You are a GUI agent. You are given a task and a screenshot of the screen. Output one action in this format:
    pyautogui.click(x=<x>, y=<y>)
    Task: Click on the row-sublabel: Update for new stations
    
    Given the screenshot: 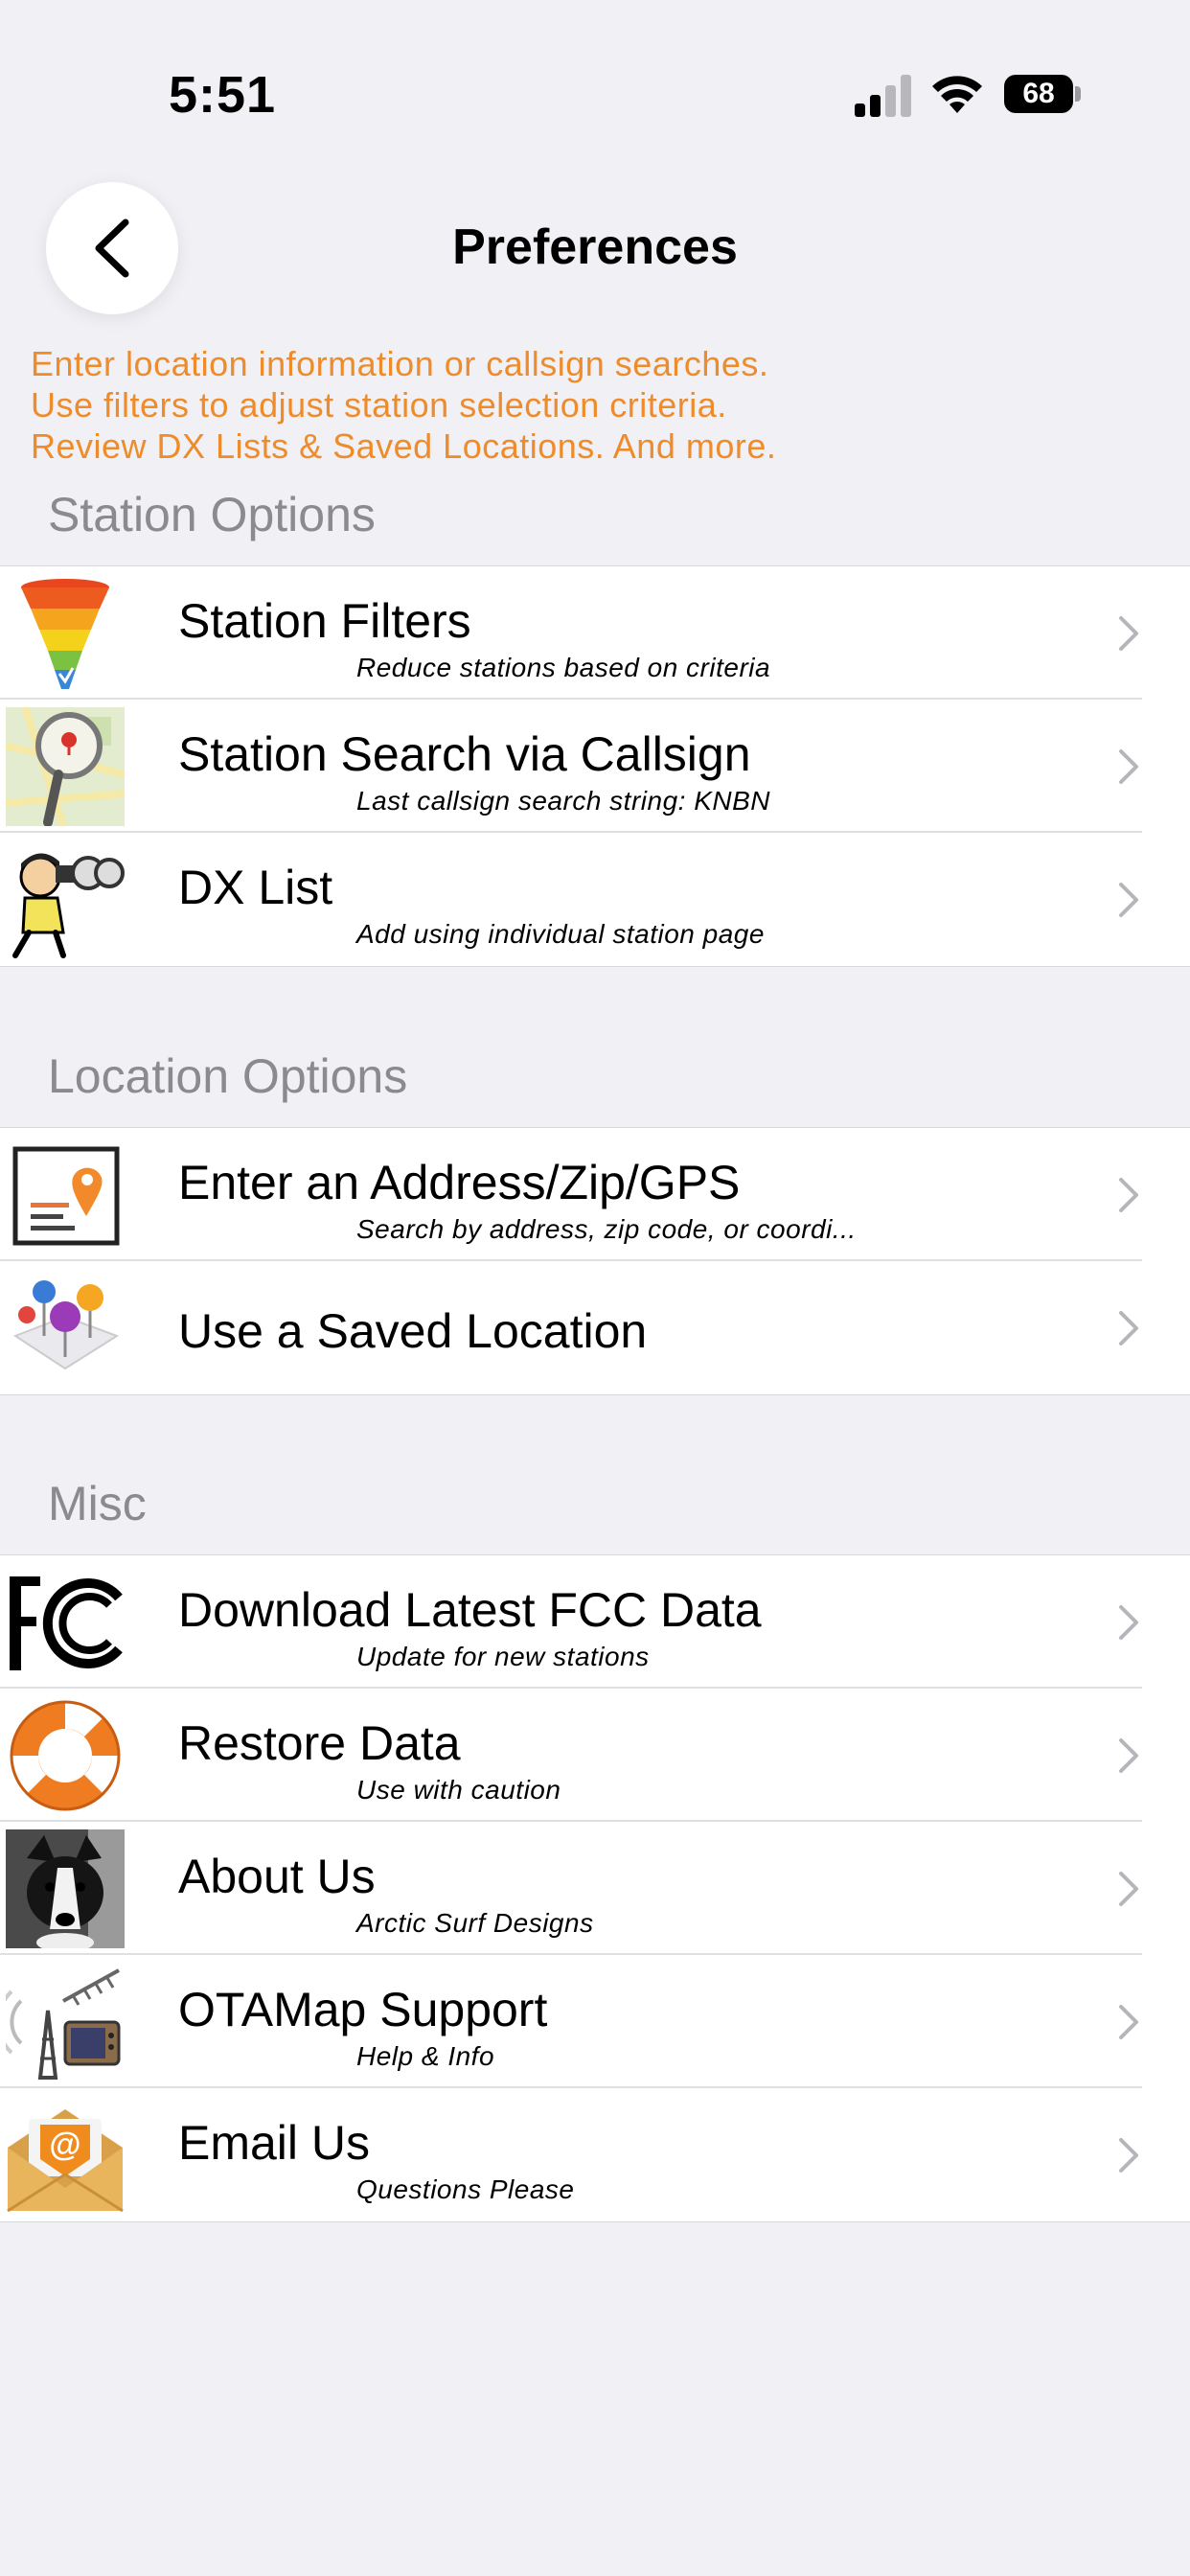 What is the action you would take?
    pyautogui.click(x=503, y=1656)
    